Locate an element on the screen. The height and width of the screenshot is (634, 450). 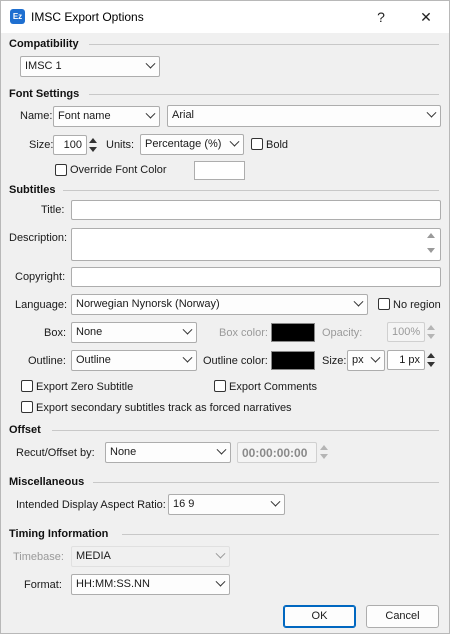
outline-value: Outline is located at coordinates (93, 360).